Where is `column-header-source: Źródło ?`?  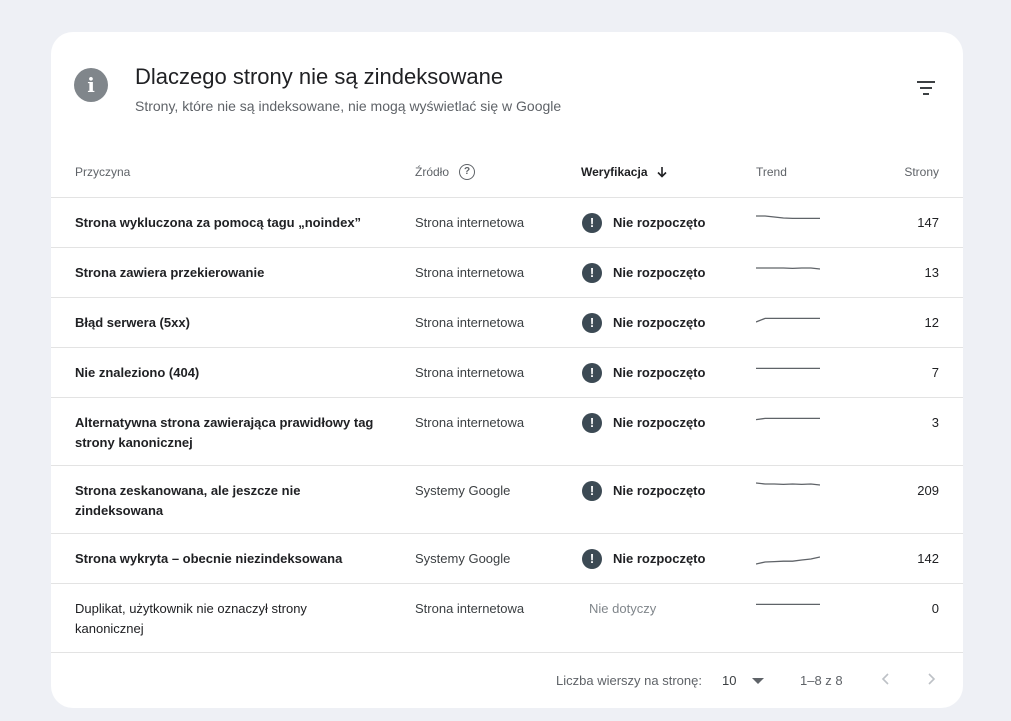
column-header-source: Źródło ? is located at coordinates (445, 171).